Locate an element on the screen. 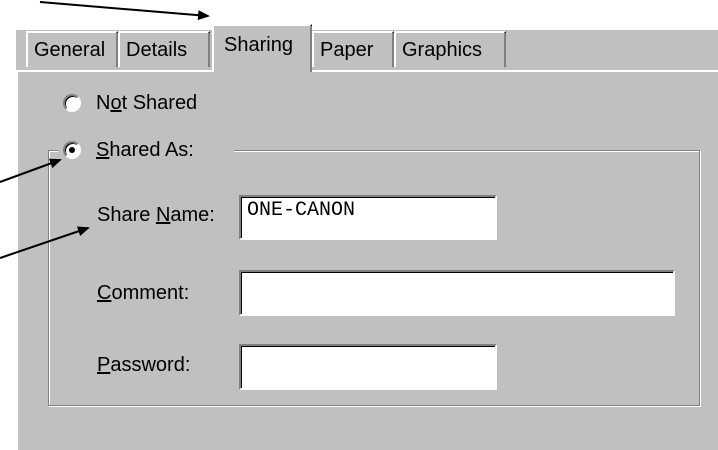 The image size is (718, 450). arrow-to-sharing-tab is located at coordinates (124, 11).